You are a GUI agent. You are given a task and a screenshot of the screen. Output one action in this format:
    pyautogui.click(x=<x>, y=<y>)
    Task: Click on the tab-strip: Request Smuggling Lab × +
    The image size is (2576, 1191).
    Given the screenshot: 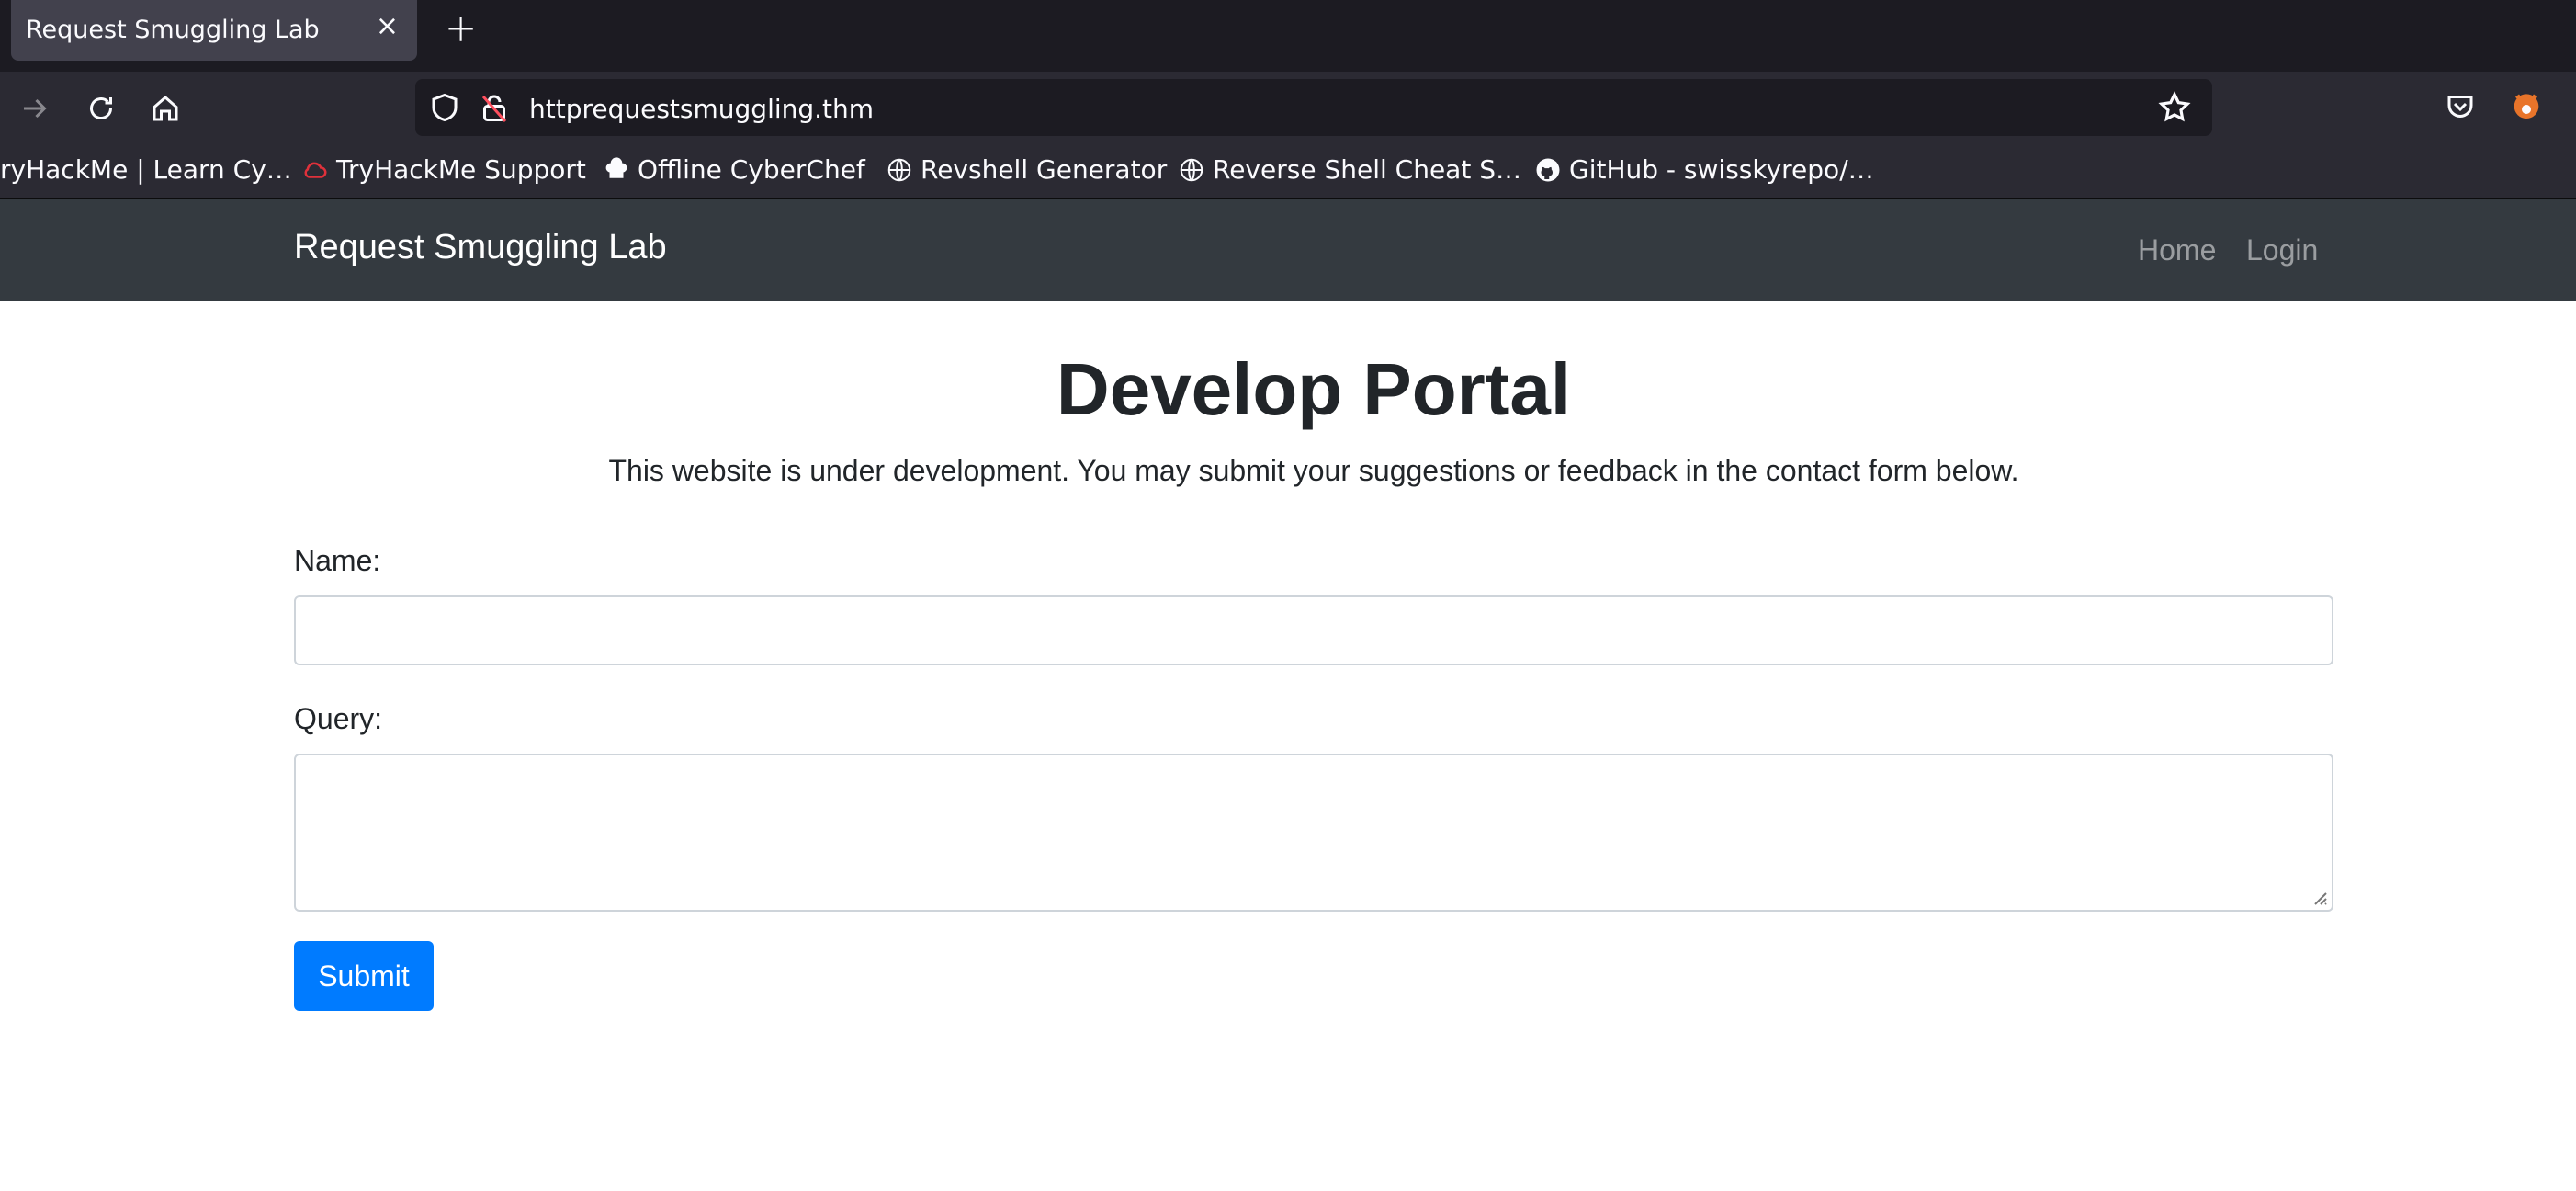 What is the action you would take?
    pyautogui.click(x=1288, y=36)
    